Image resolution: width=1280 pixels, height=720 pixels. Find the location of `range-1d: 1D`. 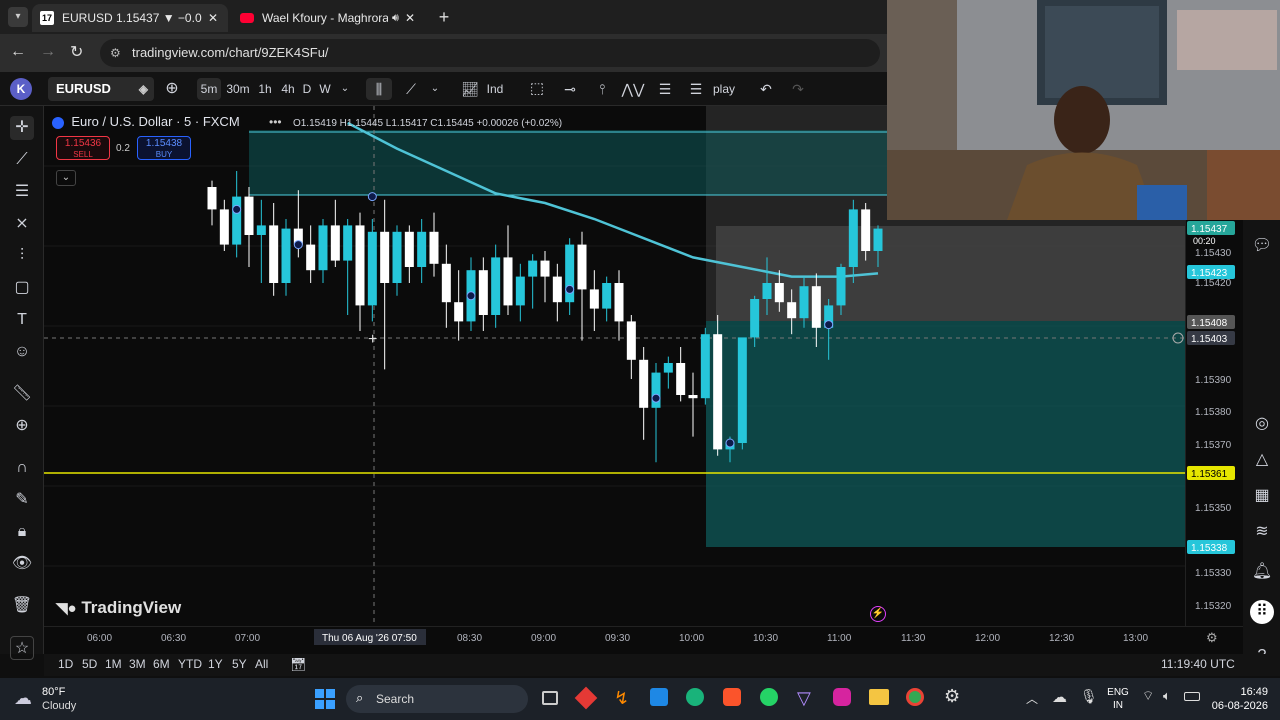

range-1d: 1D is located at coordinates (65, 664).